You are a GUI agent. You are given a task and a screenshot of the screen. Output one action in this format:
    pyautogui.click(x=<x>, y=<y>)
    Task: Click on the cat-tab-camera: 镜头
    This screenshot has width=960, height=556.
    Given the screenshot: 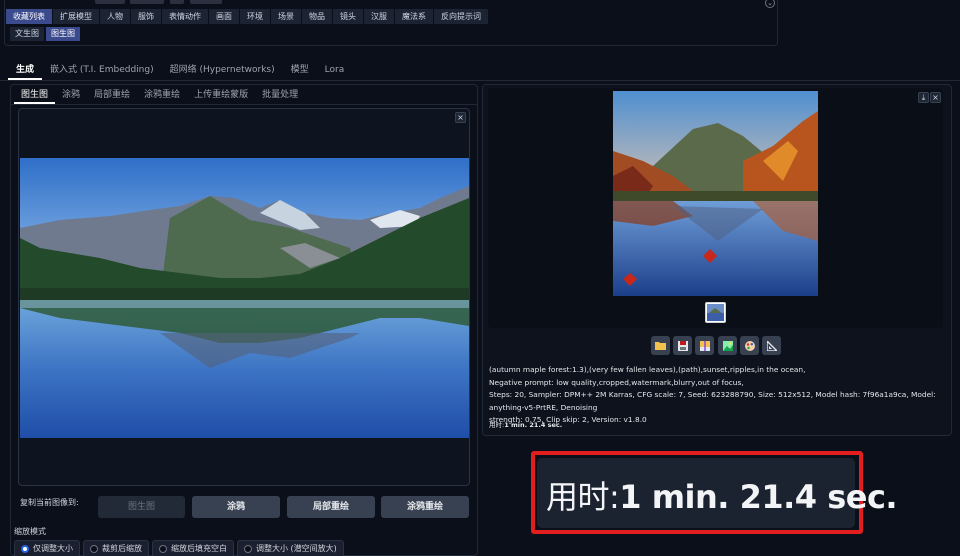 What is the action you would take?
    pyautogui.click(x=348, y=16)
    